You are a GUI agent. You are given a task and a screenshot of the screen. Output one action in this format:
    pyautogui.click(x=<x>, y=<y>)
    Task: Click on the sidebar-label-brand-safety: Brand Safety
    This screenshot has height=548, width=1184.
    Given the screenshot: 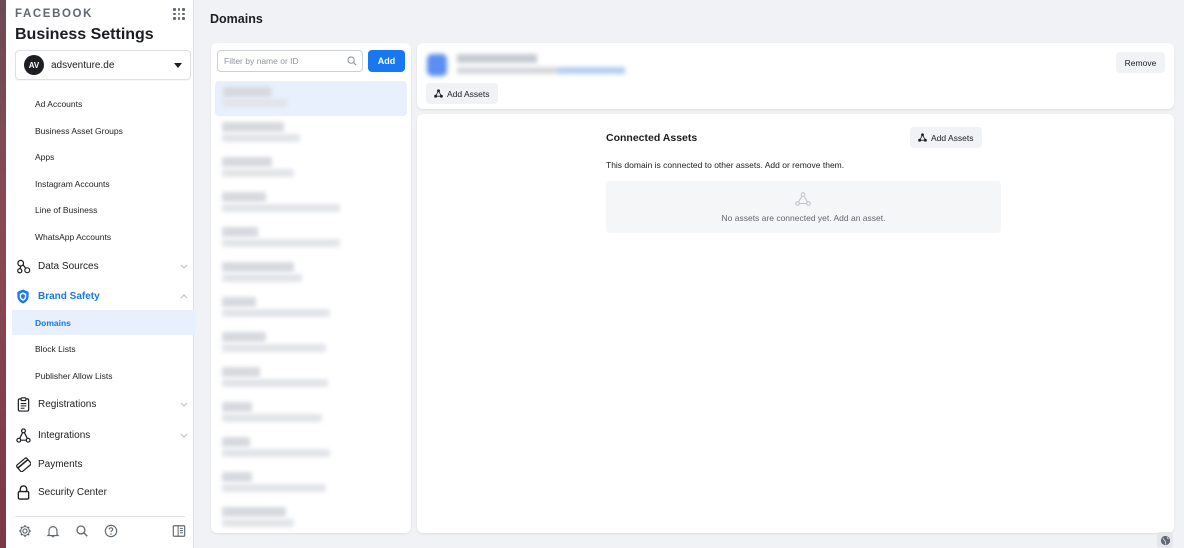 What is the action you would take?
    pyautogui.click(x=69, y=296)
    